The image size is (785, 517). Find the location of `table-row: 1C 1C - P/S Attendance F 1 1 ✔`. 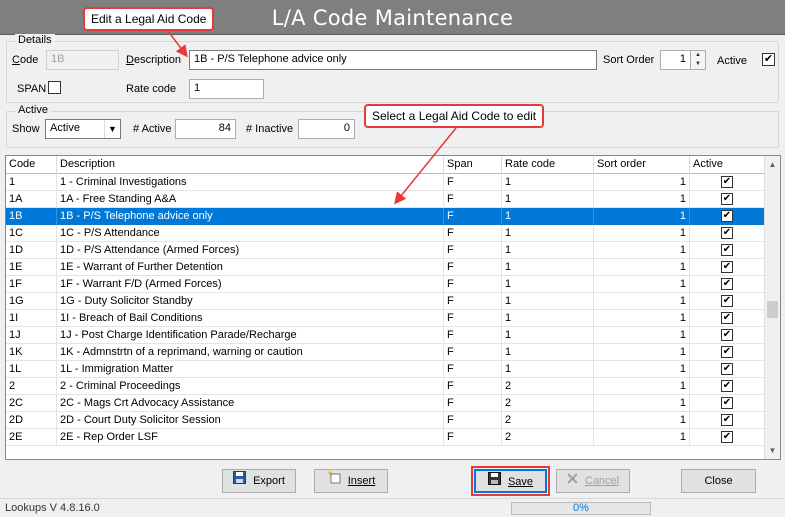

table-row: 1C 1C - P/S Attendance F 1 1 ✔ is located at coordinates (386, 233).